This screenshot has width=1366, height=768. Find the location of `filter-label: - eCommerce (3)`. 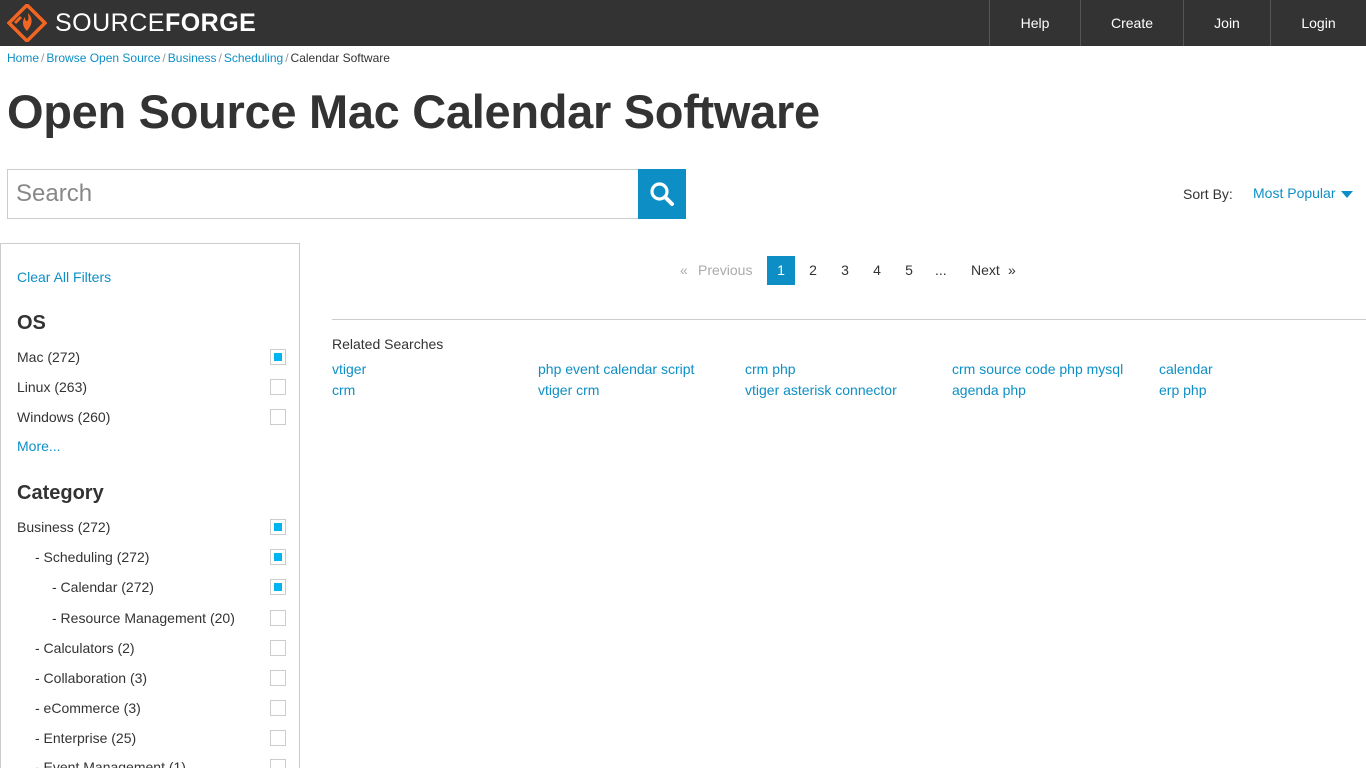

filter-label: - eCommerce (3) is located at coordinates (88, 708).